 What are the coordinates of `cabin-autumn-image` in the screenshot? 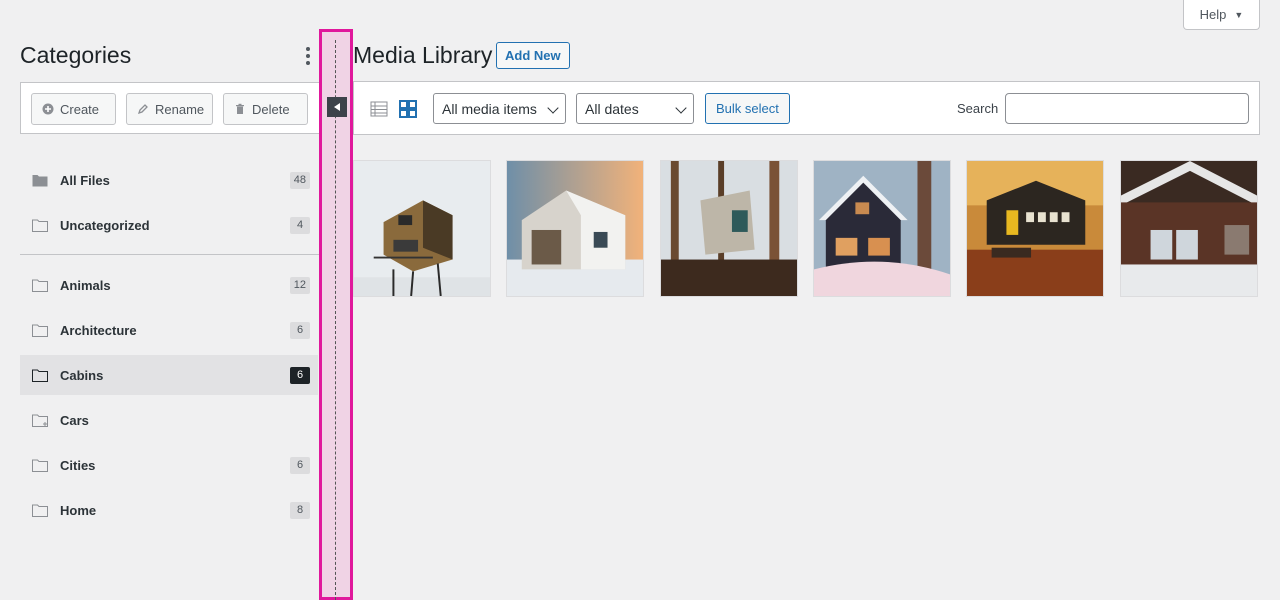 It's located at (1035, 228).